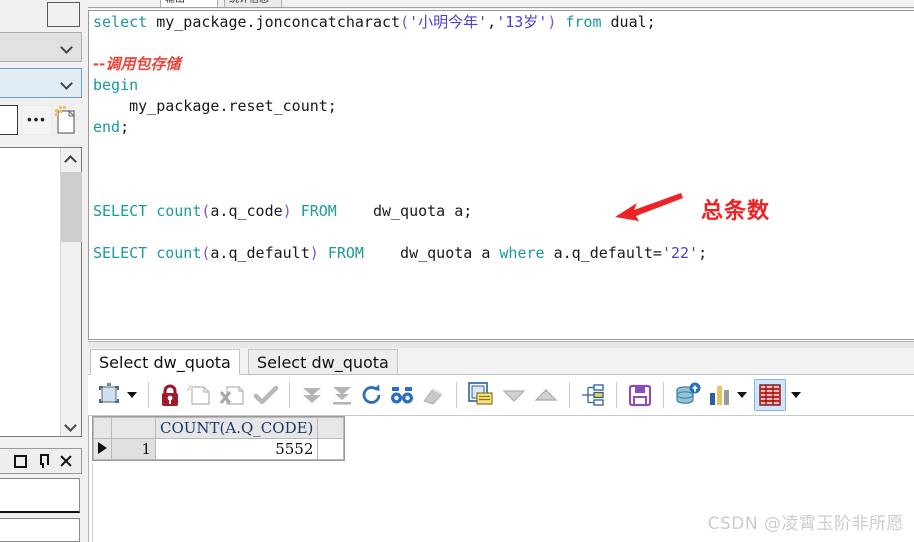  Describe the element at coordinates (312, 395) in the screenshot. I see `fetch-next-page-button` at that location.